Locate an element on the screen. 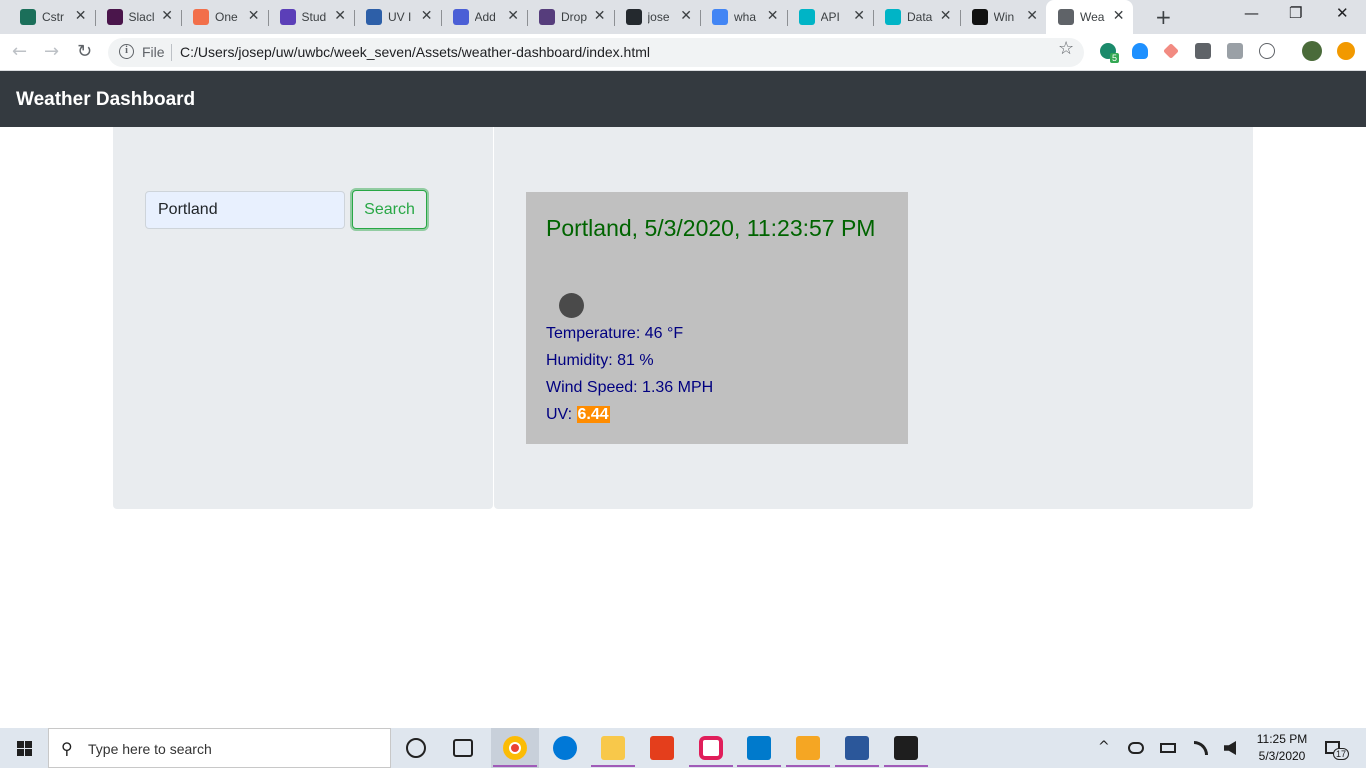 The width and height of the screenshot is (1366, 768). volume-icon is located at coordinates (1230, 748).